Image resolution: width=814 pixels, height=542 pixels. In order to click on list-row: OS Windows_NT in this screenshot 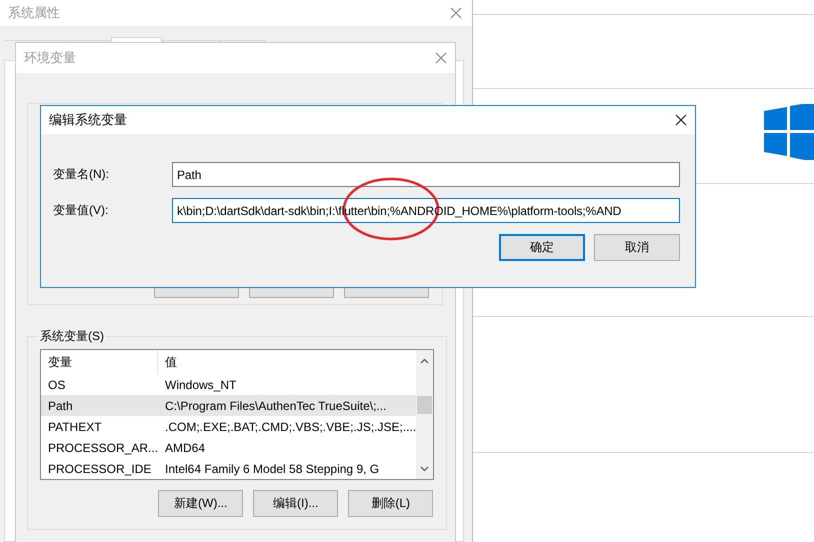, I will do `click(228, 384)`.